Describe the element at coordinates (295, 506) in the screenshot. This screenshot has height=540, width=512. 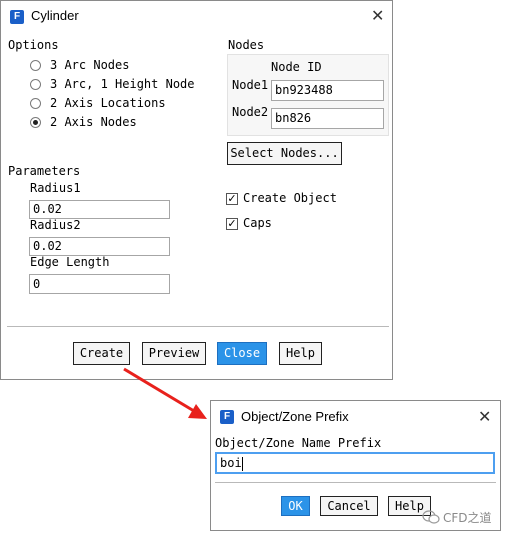
I see `ok-button: OK` at that location.